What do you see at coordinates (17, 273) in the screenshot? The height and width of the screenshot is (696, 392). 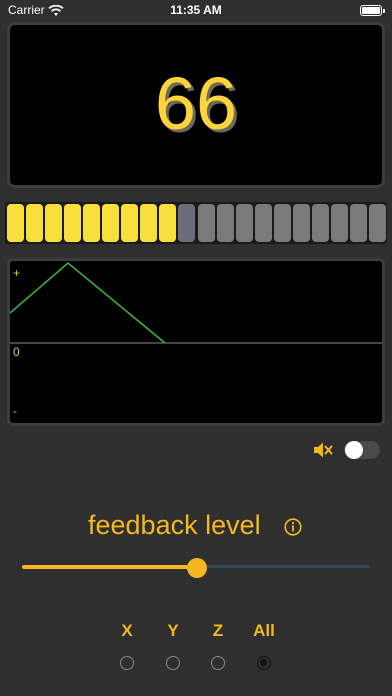 I see `plus-label: +` at bounding box center [17, 273].